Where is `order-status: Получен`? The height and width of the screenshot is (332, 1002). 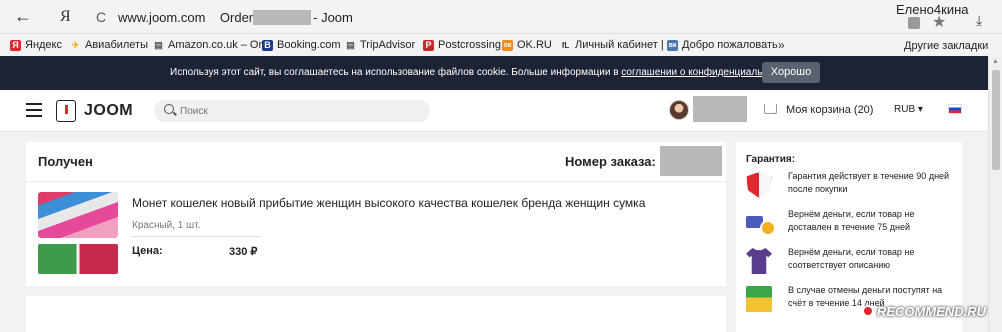 order-status: Получен is located at coordinates (65, 161).